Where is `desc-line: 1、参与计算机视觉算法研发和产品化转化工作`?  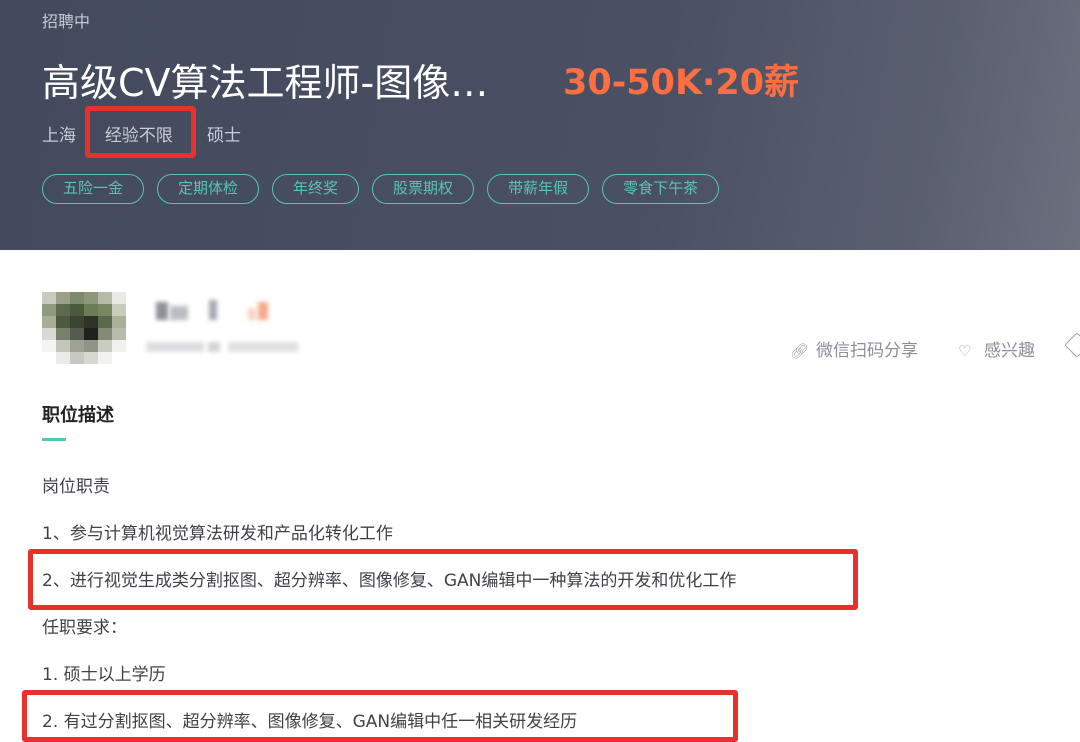
desc-line: 1、参与计算机视觉算法研发和产品化转化工作 is located at coordinates (217, 534).